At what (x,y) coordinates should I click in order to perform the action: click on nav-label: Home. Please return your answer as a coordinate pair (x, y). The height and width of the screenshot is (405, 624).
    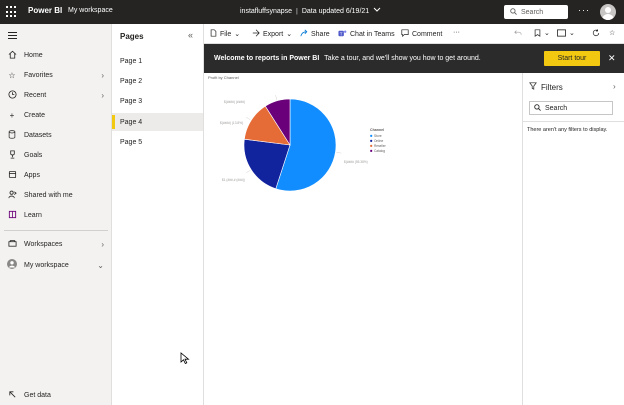
    Looking at the image, I should click on (33, 55).